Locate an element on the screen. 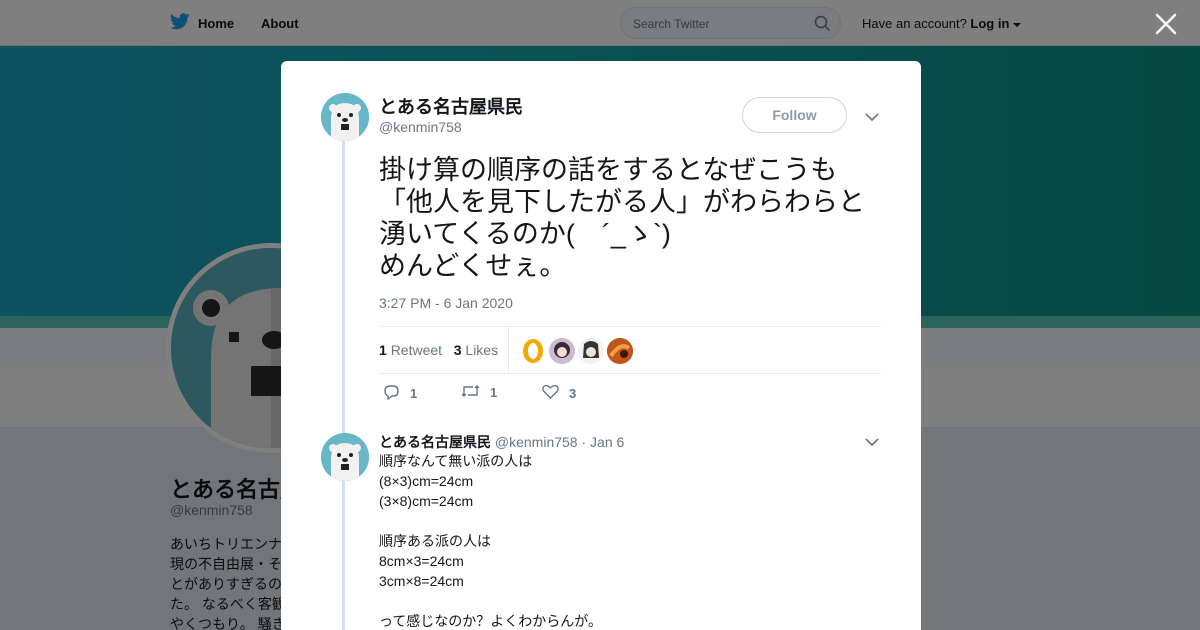  tweet-stats: 1 Retweet 3 Likes is located at coordinates (630, 350).